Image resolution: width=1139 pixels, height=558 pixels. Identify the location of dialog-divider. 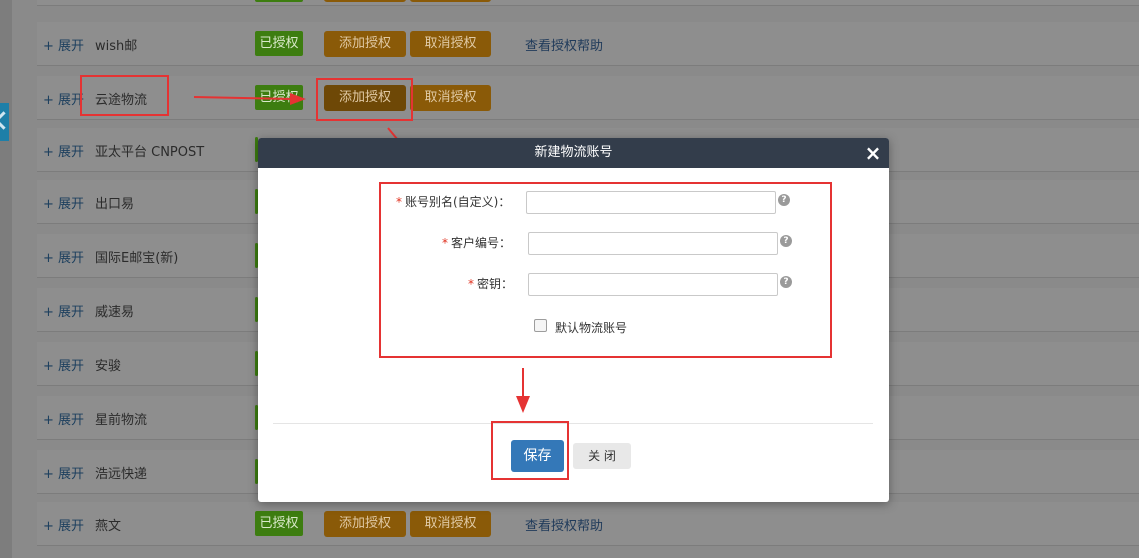
(573, 423).